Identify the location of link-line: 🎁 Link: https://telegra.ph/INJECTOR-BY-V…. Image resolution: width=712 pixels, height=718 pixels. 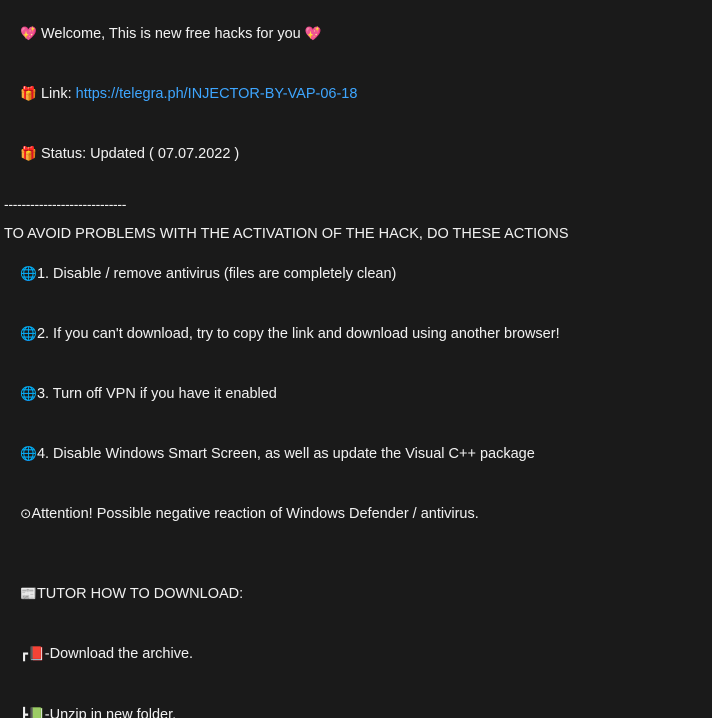
(356, 94).